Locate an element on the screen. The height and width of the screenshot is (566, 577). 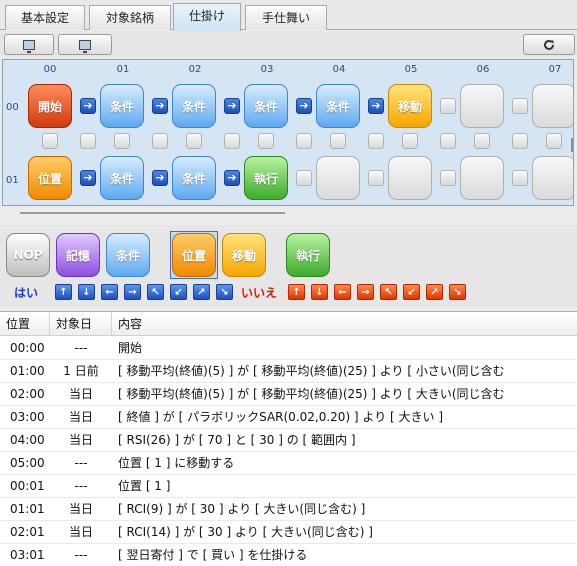
yes-up-left-arrow-icon: ↖ is located at coordinates (155, 292).